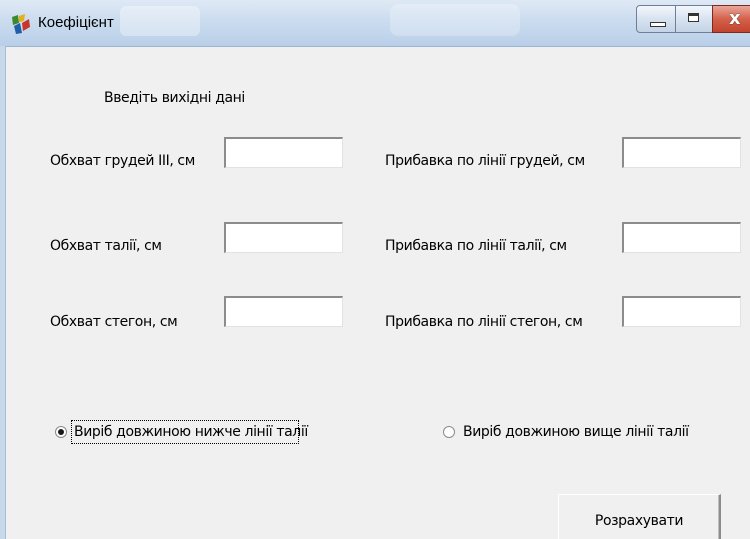 The width and height of the screenshot is (750, 539). What do you see at coordinates (191, 432) in the screenshot?
I see `below-waist-radio-label: Виріб довжиною нижче лінії талії` at bounding box center [191, 432].